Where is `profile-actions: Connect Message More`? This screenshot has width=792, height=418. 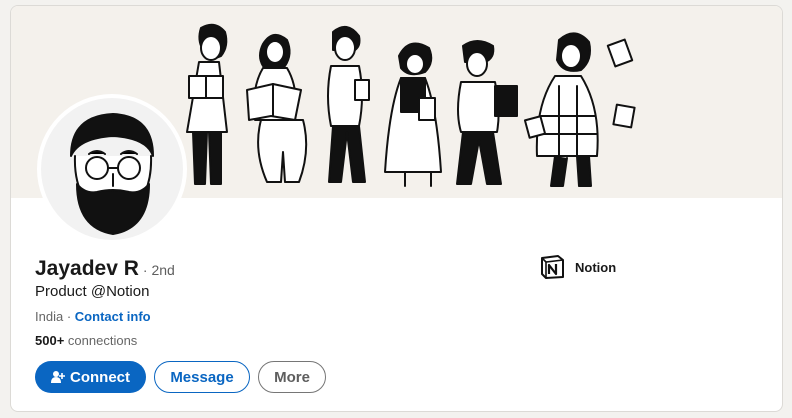 profile-actions: Connect Message More is located at coordinates (180, 377).